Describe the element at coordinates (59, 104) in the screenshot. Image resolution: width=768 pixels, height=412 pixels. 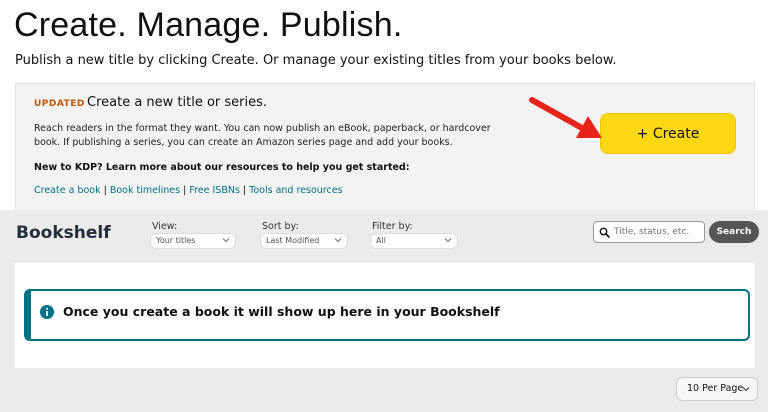
I see `updated-badge: UPDATED` at that location.